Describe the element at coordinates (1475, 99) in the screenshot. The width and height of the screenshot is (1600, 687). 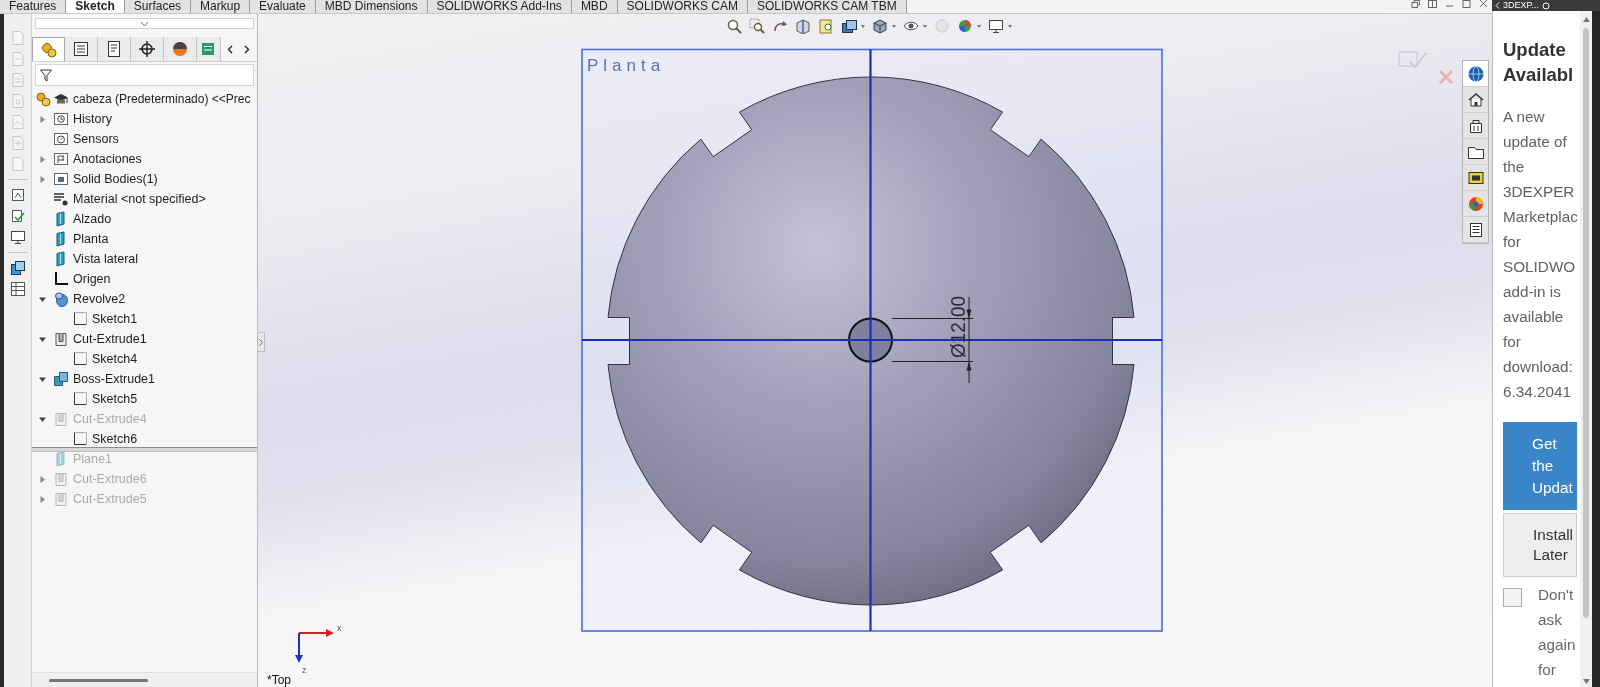
I see `home-icon` at that location.